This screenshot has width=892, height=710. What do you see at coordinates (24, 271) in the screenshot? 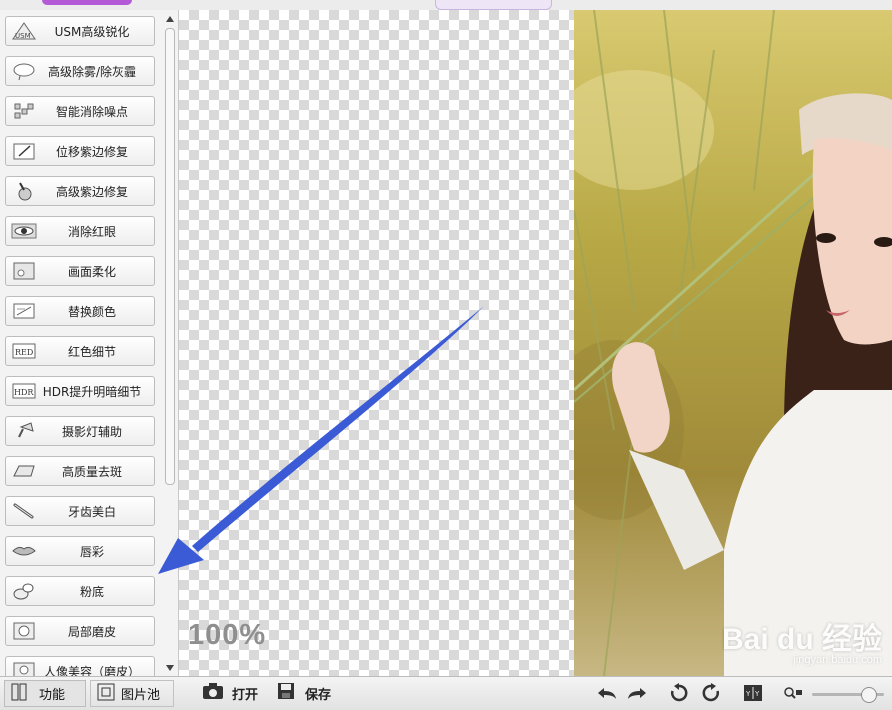
I see `soften-icon` at bounding box center [24, 271].